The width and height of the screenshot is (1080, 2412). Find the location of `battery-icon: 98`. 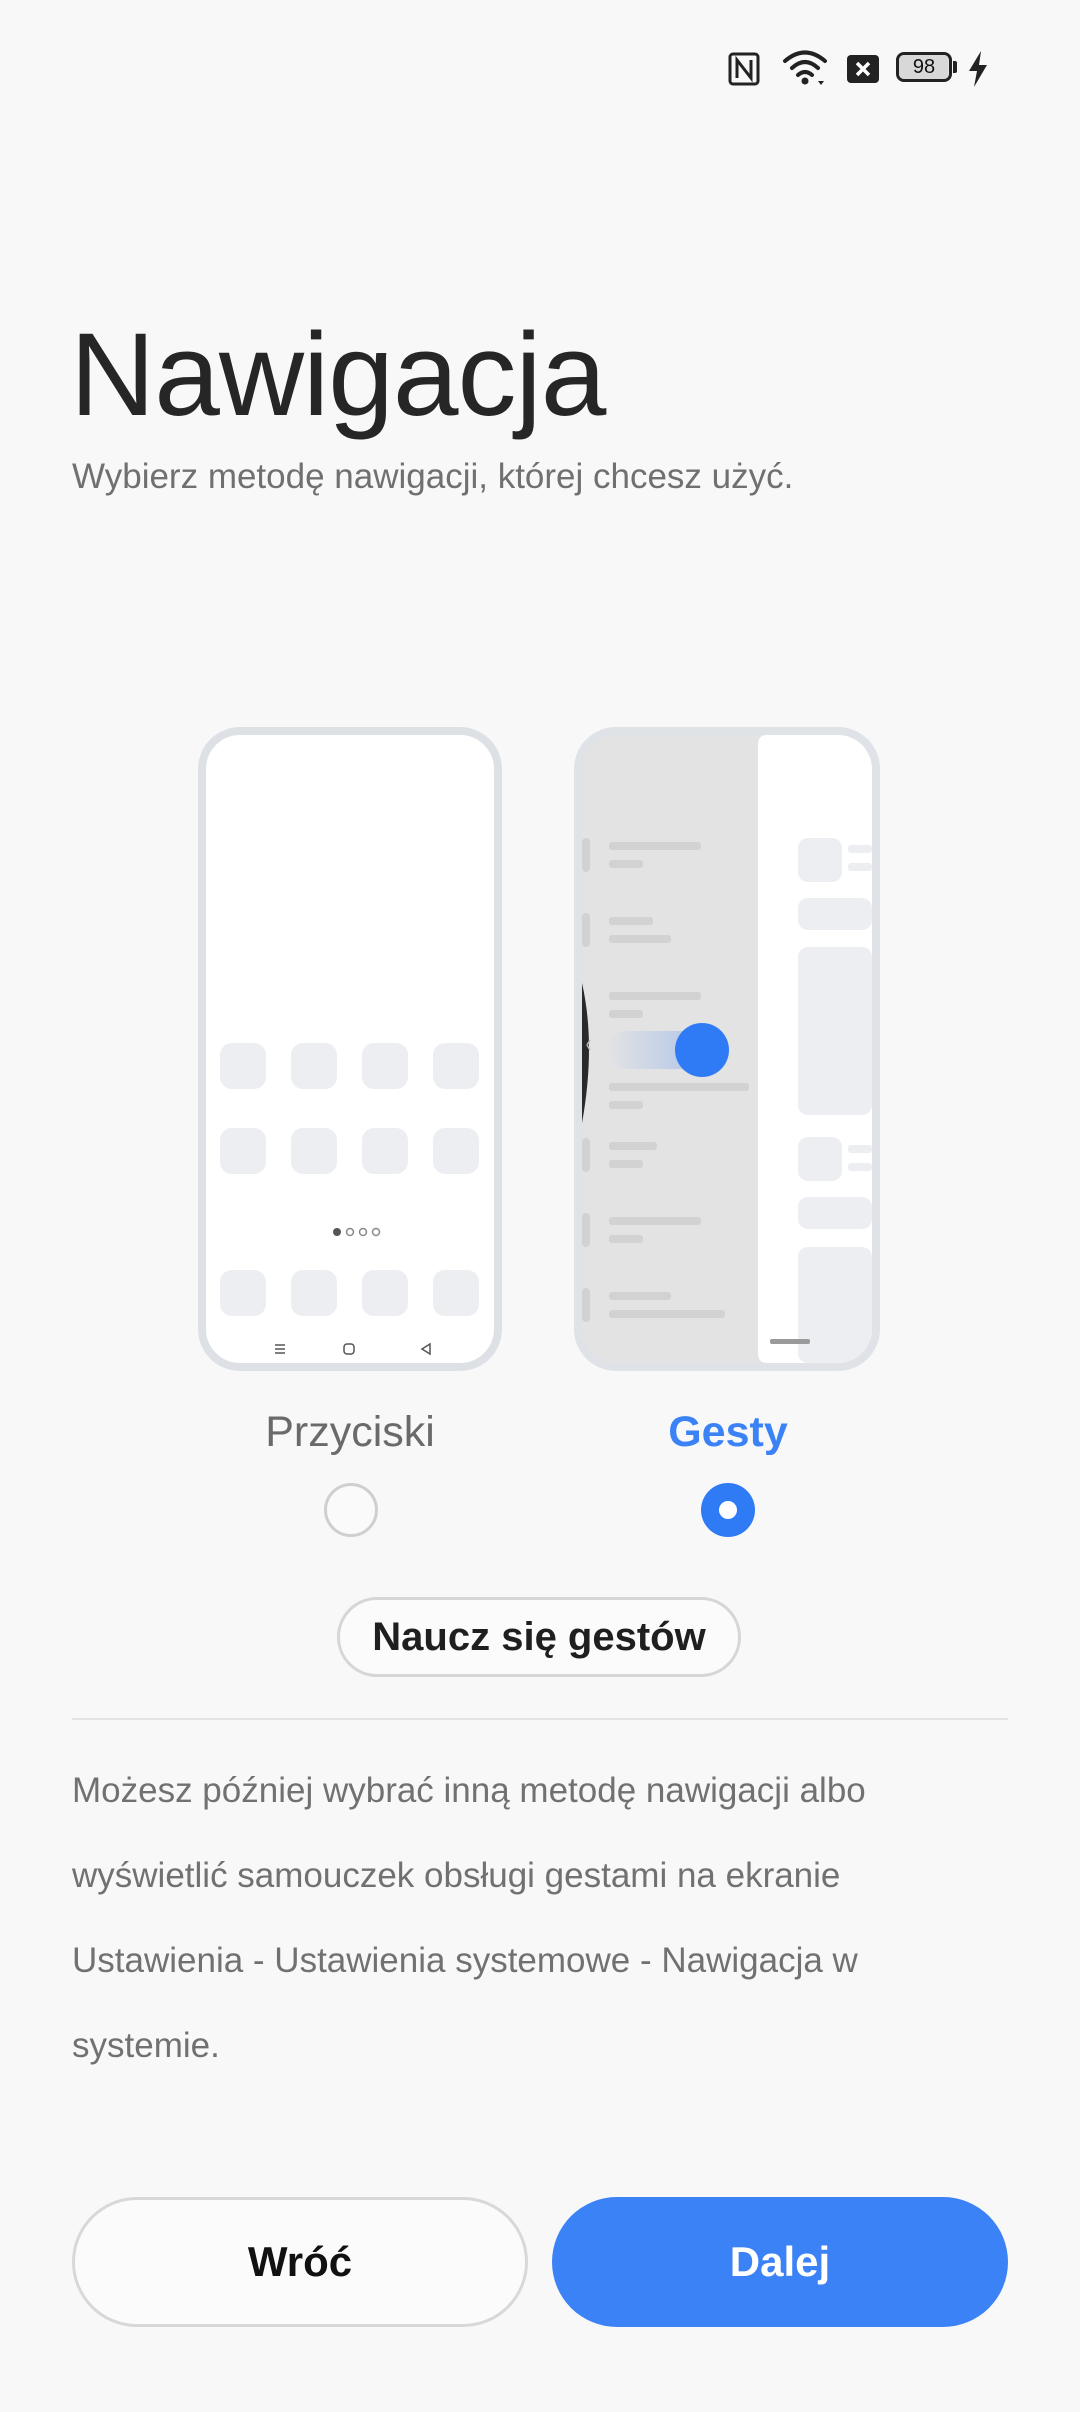

battery-icon: 98 is located at coordinates (928, 69).